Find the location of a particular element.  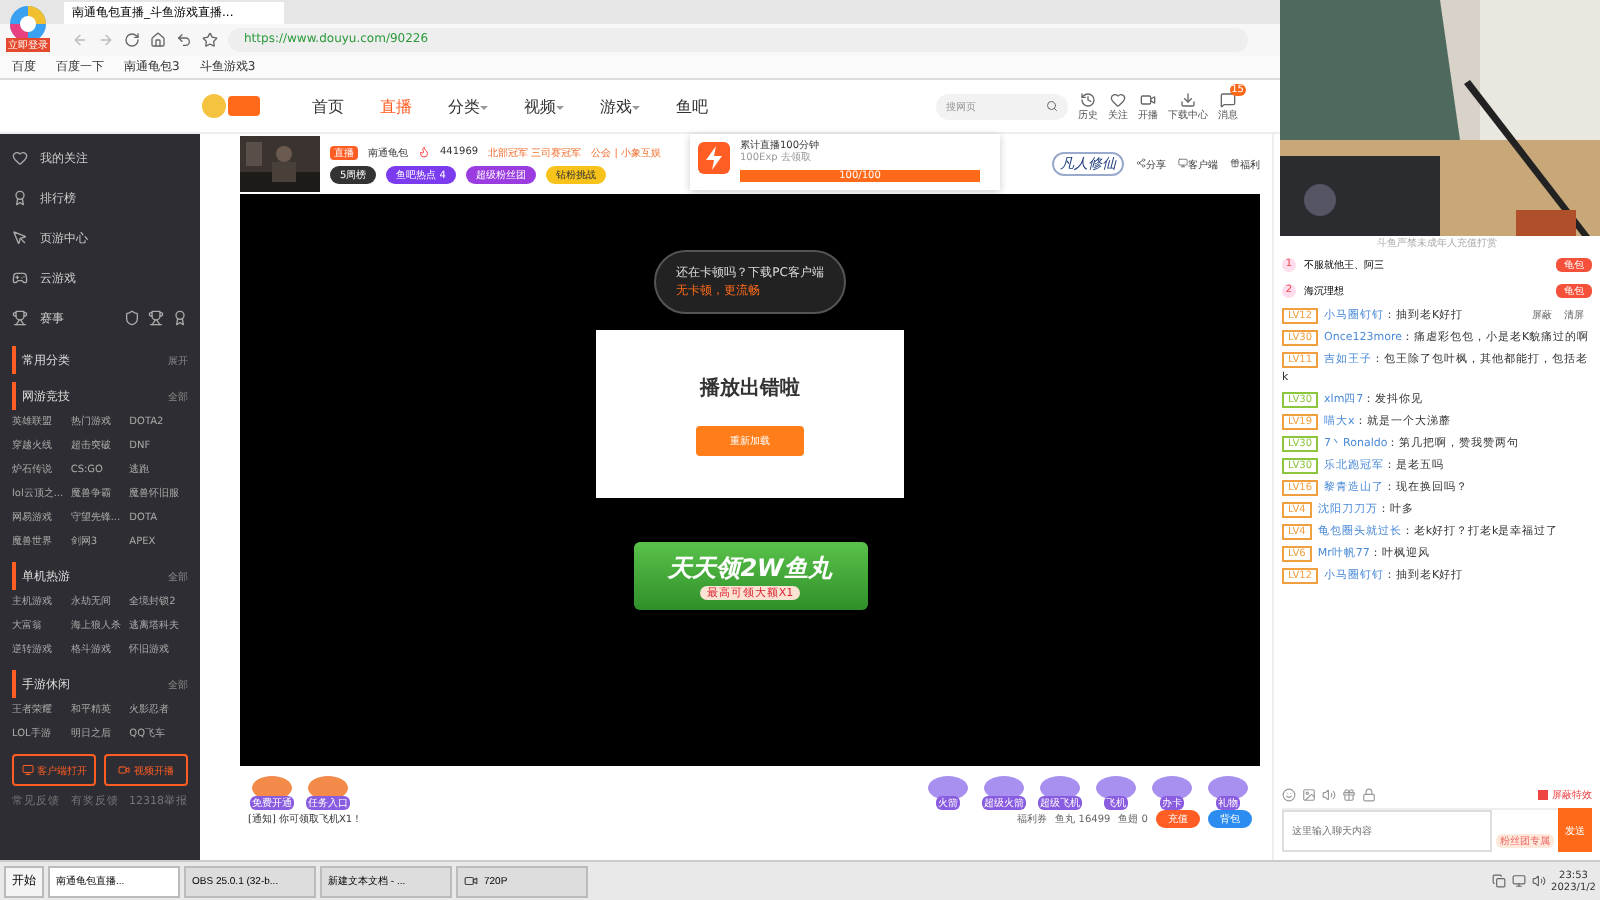

history-icon is located at coordinates (1088, 99).